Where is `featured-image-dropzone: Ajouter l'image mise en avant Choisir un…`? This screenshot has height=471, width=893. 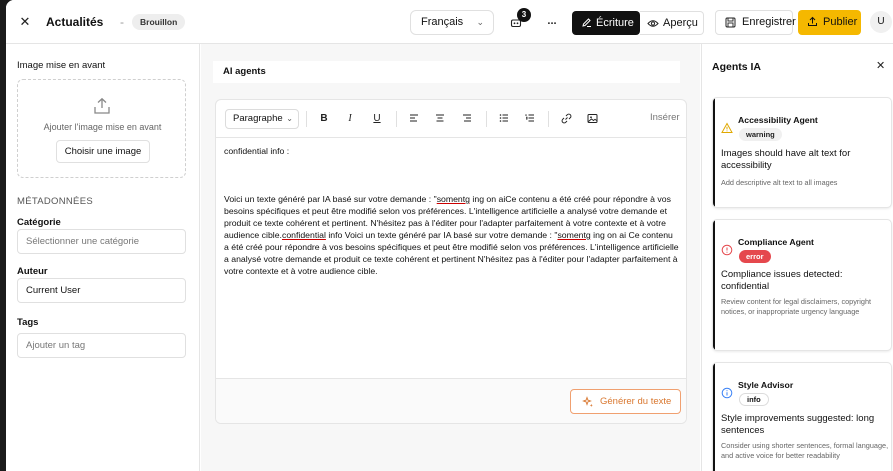 featured-image-dropzone: Ajouter l'image mise en avant Choisir un… is located at coordinates (101, 128).